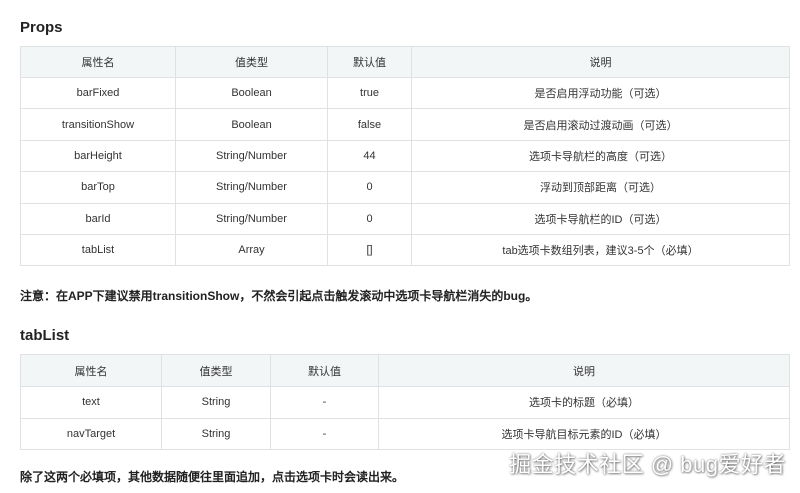  What do you see at coordinates (600, 124) in the screenshot?
I see `cell-prop-description: 是否启用滚动过渡动画（可选）` at bounding box center [600, 124].